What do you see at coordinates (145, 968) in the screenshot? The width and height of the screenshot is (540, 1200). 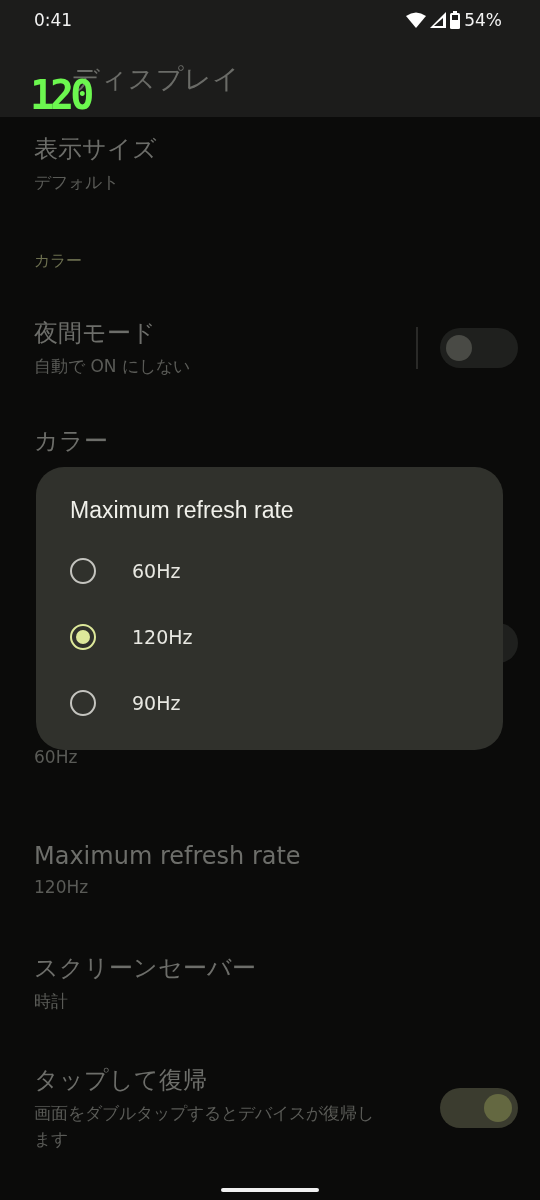 I see `setting-title: スクリーンセーバー` at bounding box center [145, 968].